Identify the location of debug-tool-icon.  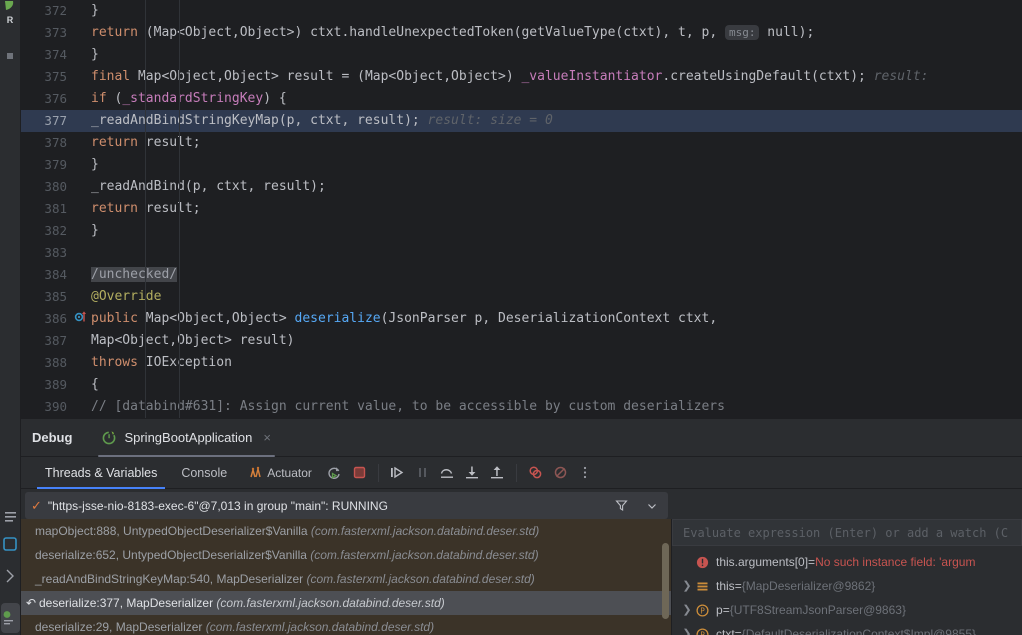
(10, 618).